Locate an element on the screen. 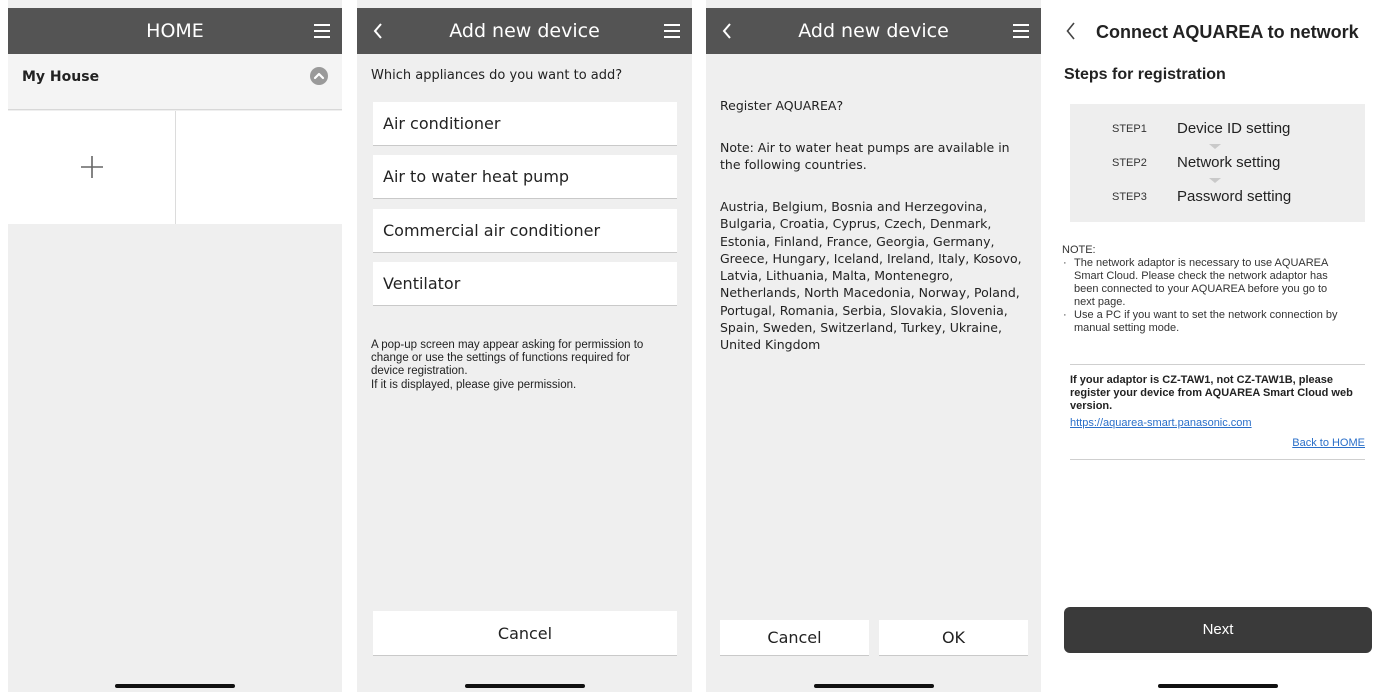  step-password: STEP3 Password setting is located at coordinates (1217, 197).